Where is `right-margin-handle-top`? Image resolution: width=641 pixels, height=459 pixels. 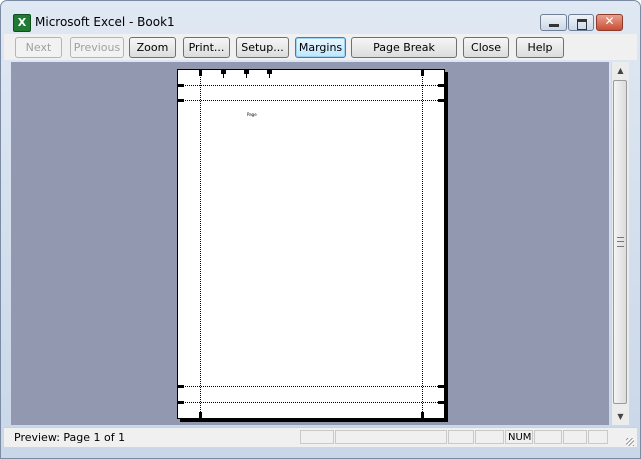
right-margin-handle-top is located at coordinates (422, 73).